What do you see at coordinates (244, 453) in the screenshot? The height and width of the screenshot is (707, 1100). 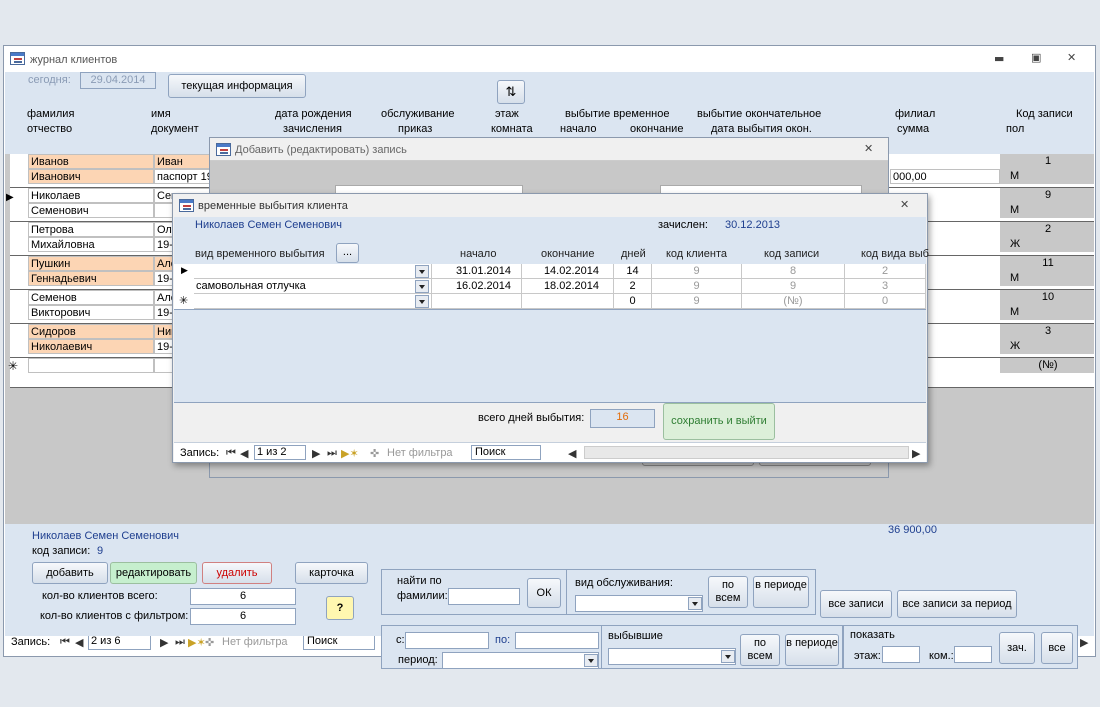 I see `absence-nav-prev-icon: ◀` at bounding box center [244, 453].